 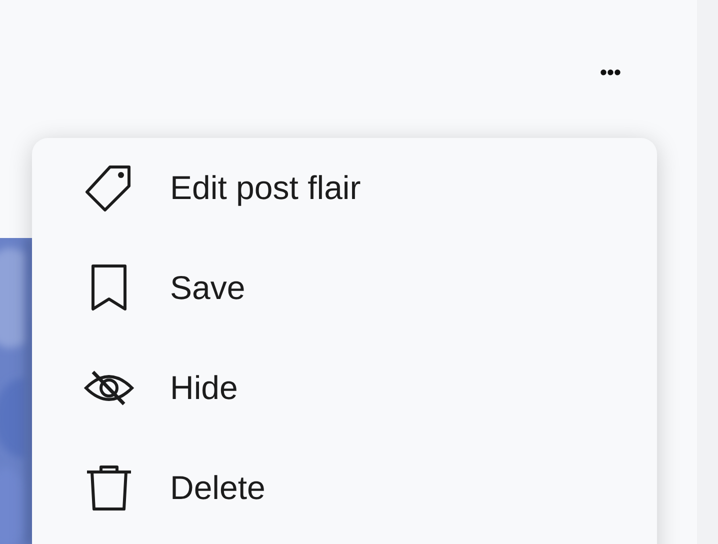 I want to click on trash-icon, so click(x=109, y=488).